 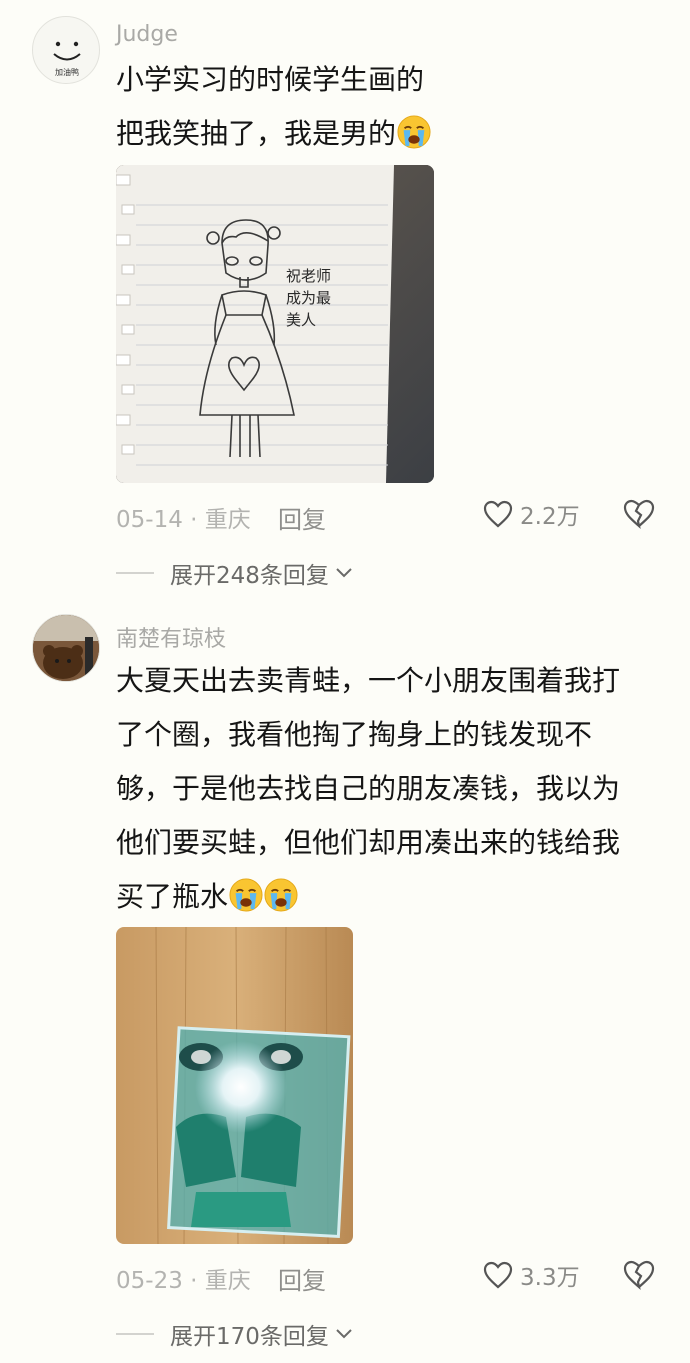 I want to click on comment-text: 小学实习的时候学生画的 把我笑抽了，我是男的, so click(x=381, y=107).